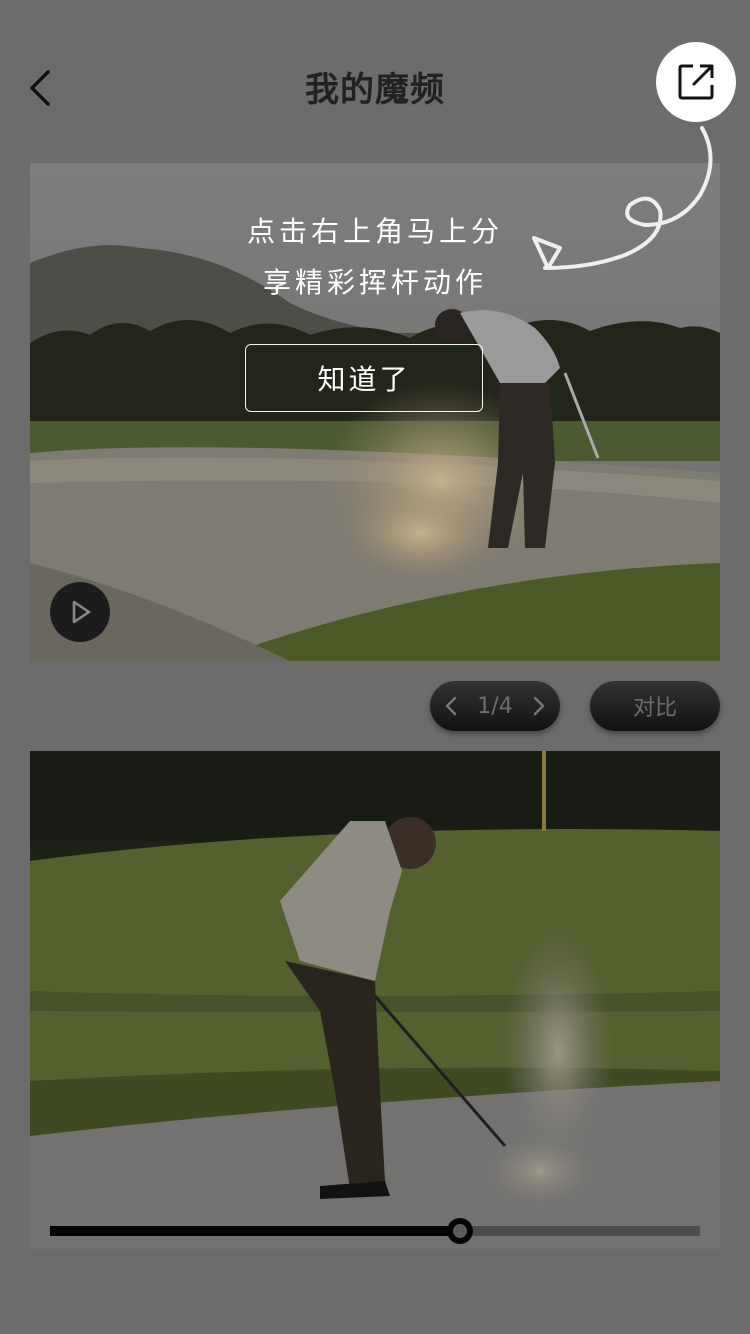 The width and height of the screenshot is (750, 1334). Describe the element at coordinates (375, 90) in the screenshot. I see `page-title: 我的魔频` at that location.